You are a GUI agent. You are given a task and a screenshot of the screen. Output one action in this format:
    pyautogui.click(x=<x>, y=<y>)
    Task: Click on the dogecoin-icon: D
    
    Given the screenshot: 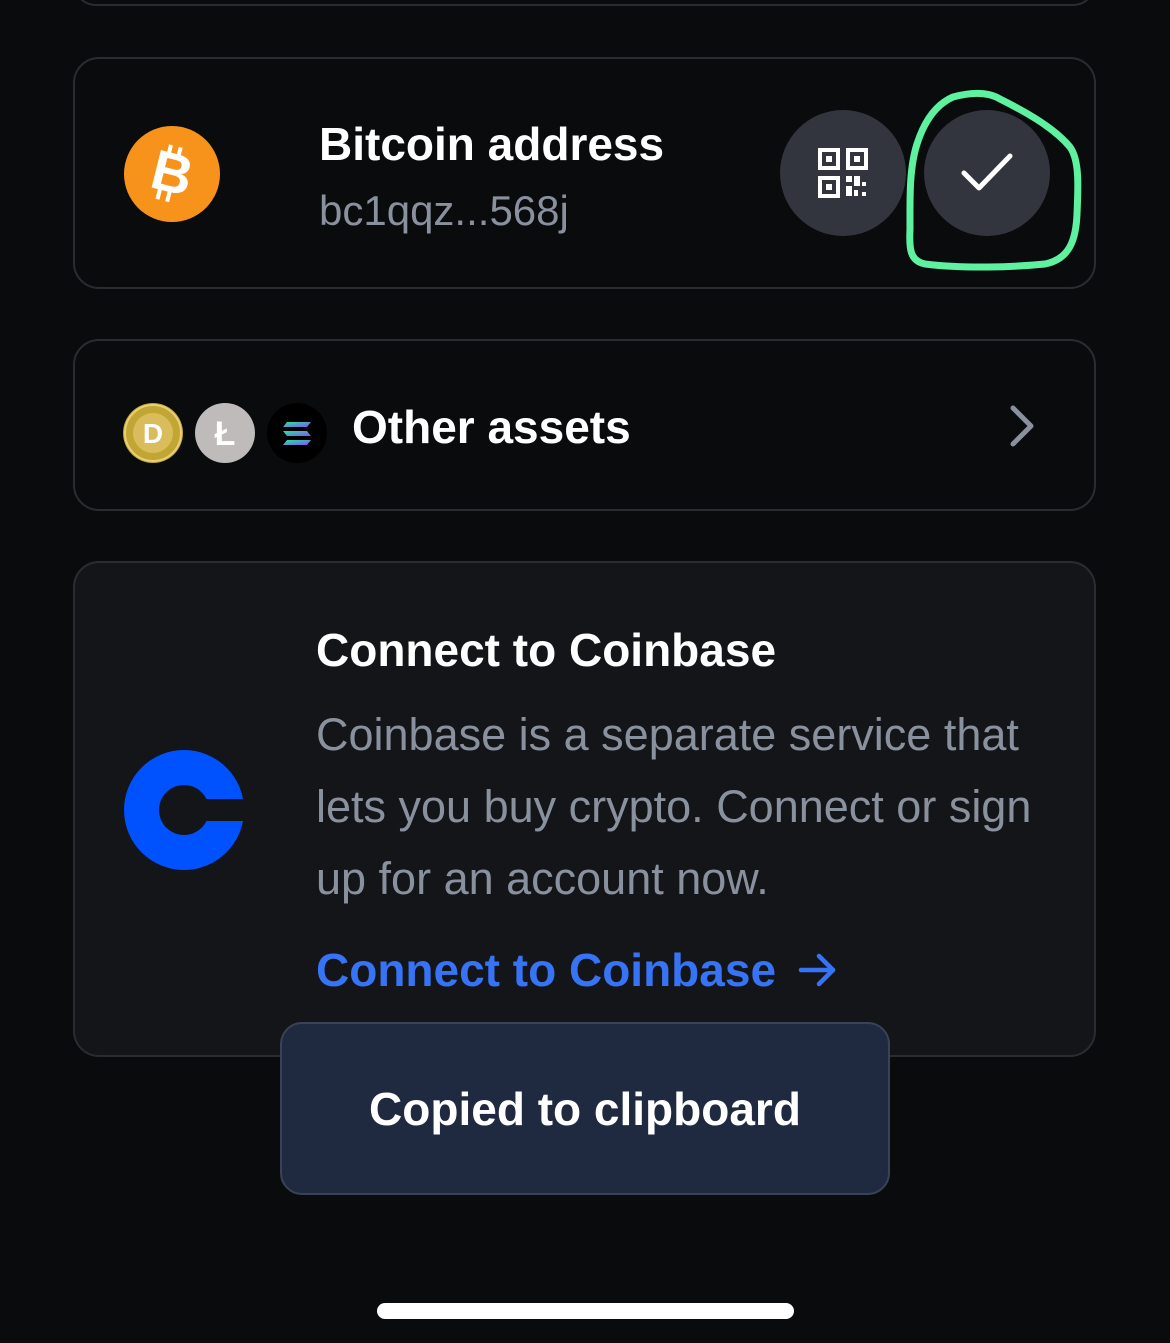 What is the action you would take?
    pyautogui.click(x=153, y=433)
    